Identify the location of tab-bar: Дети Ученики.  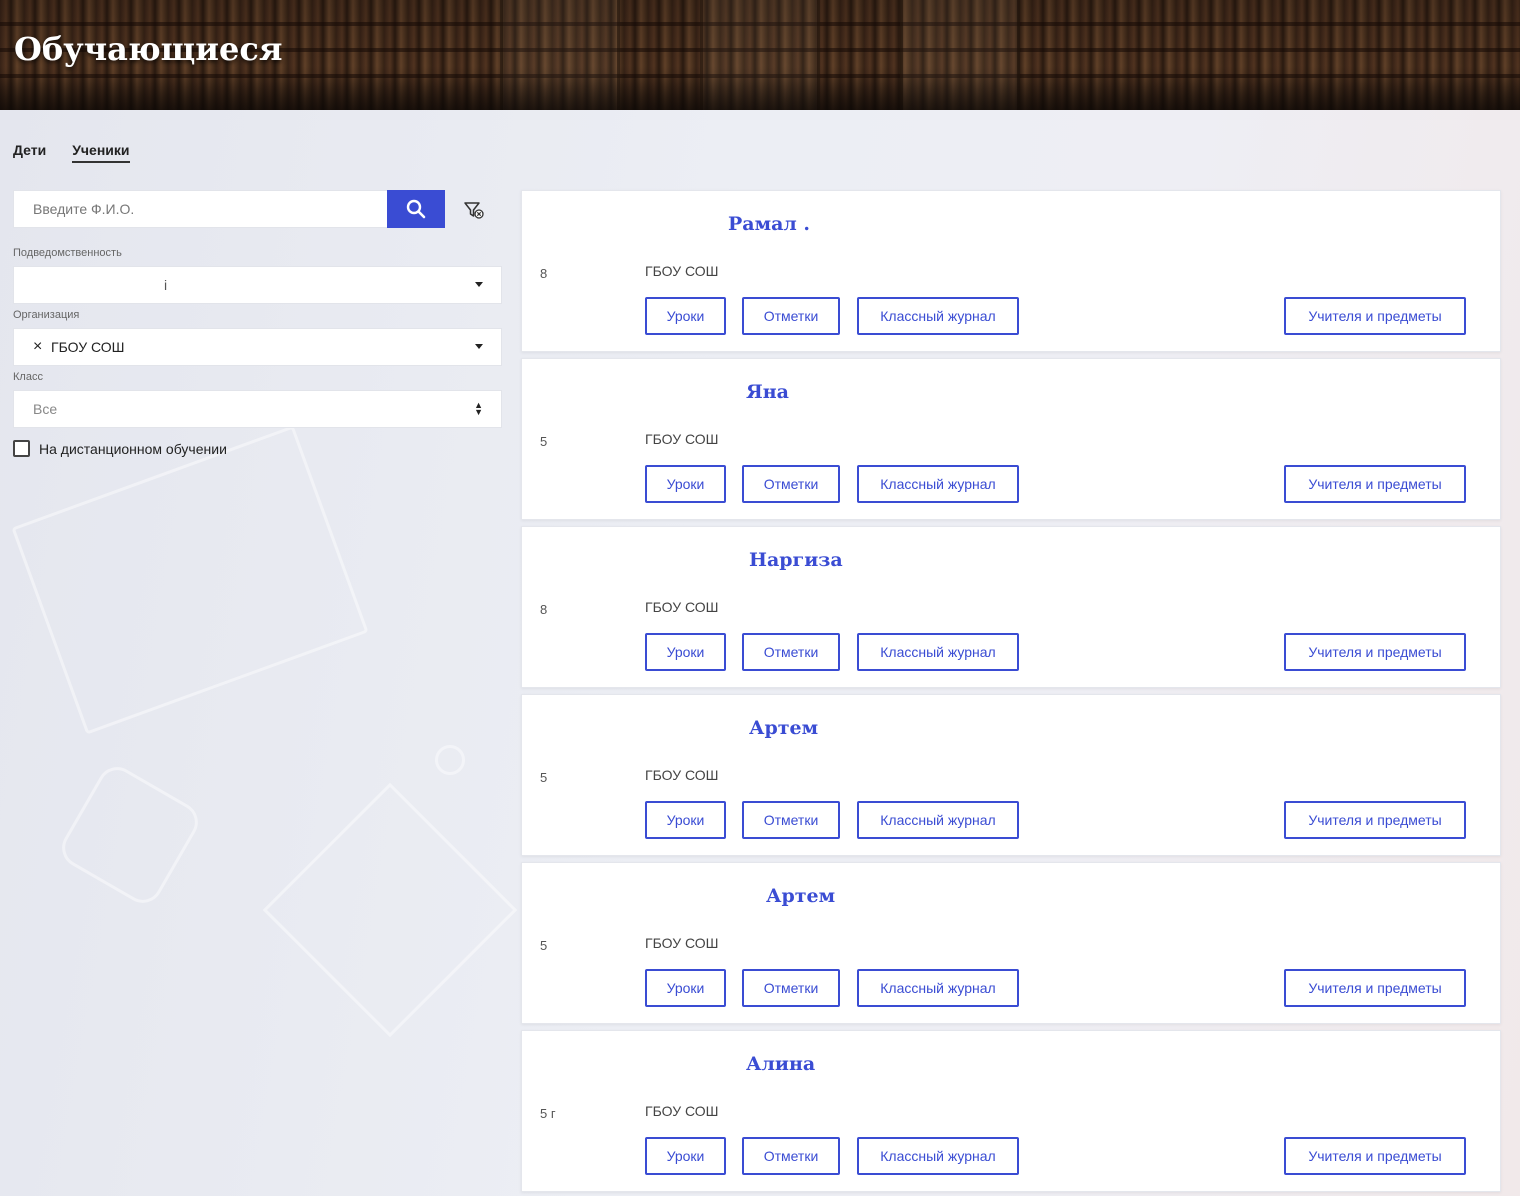
(71, 152).